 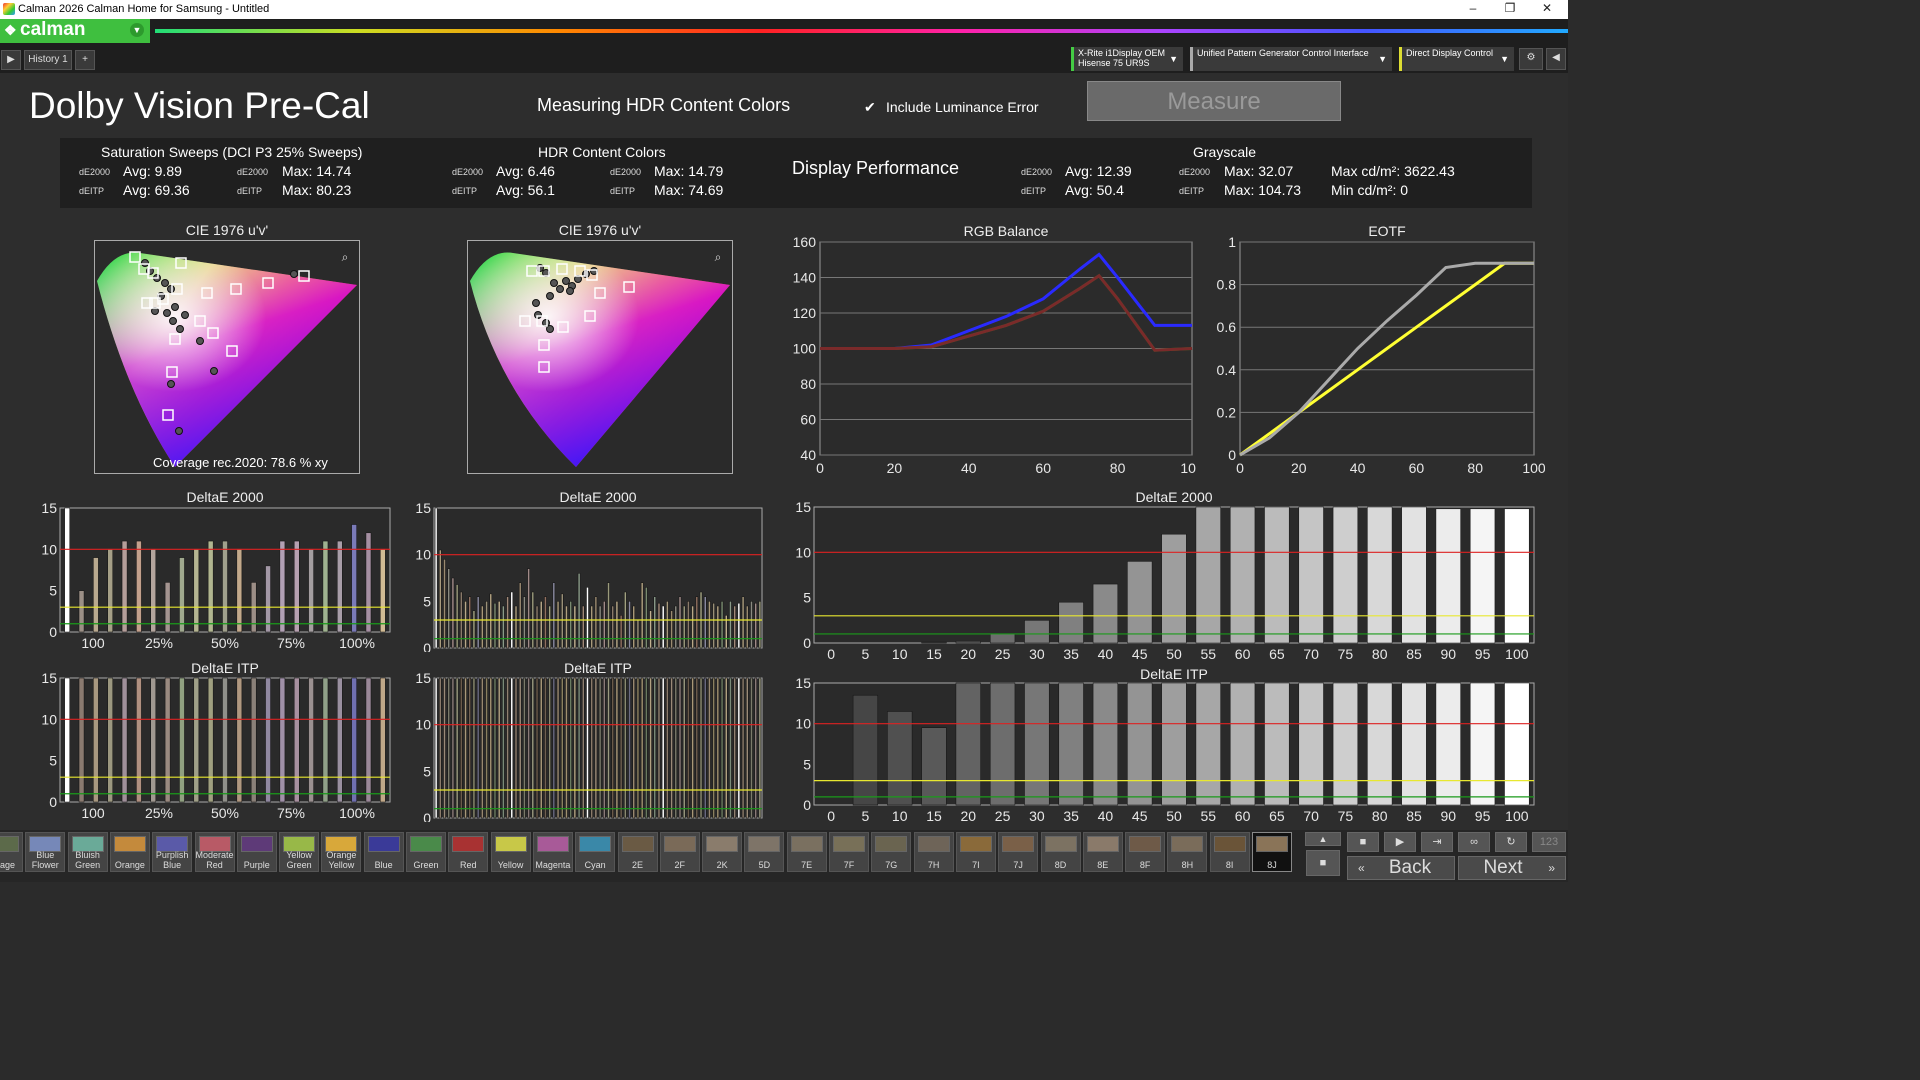 What do you see at coordinates (1363, 842) in the screenshot?
I see `stop-icon: ■` at bounding box center [1363, 842].